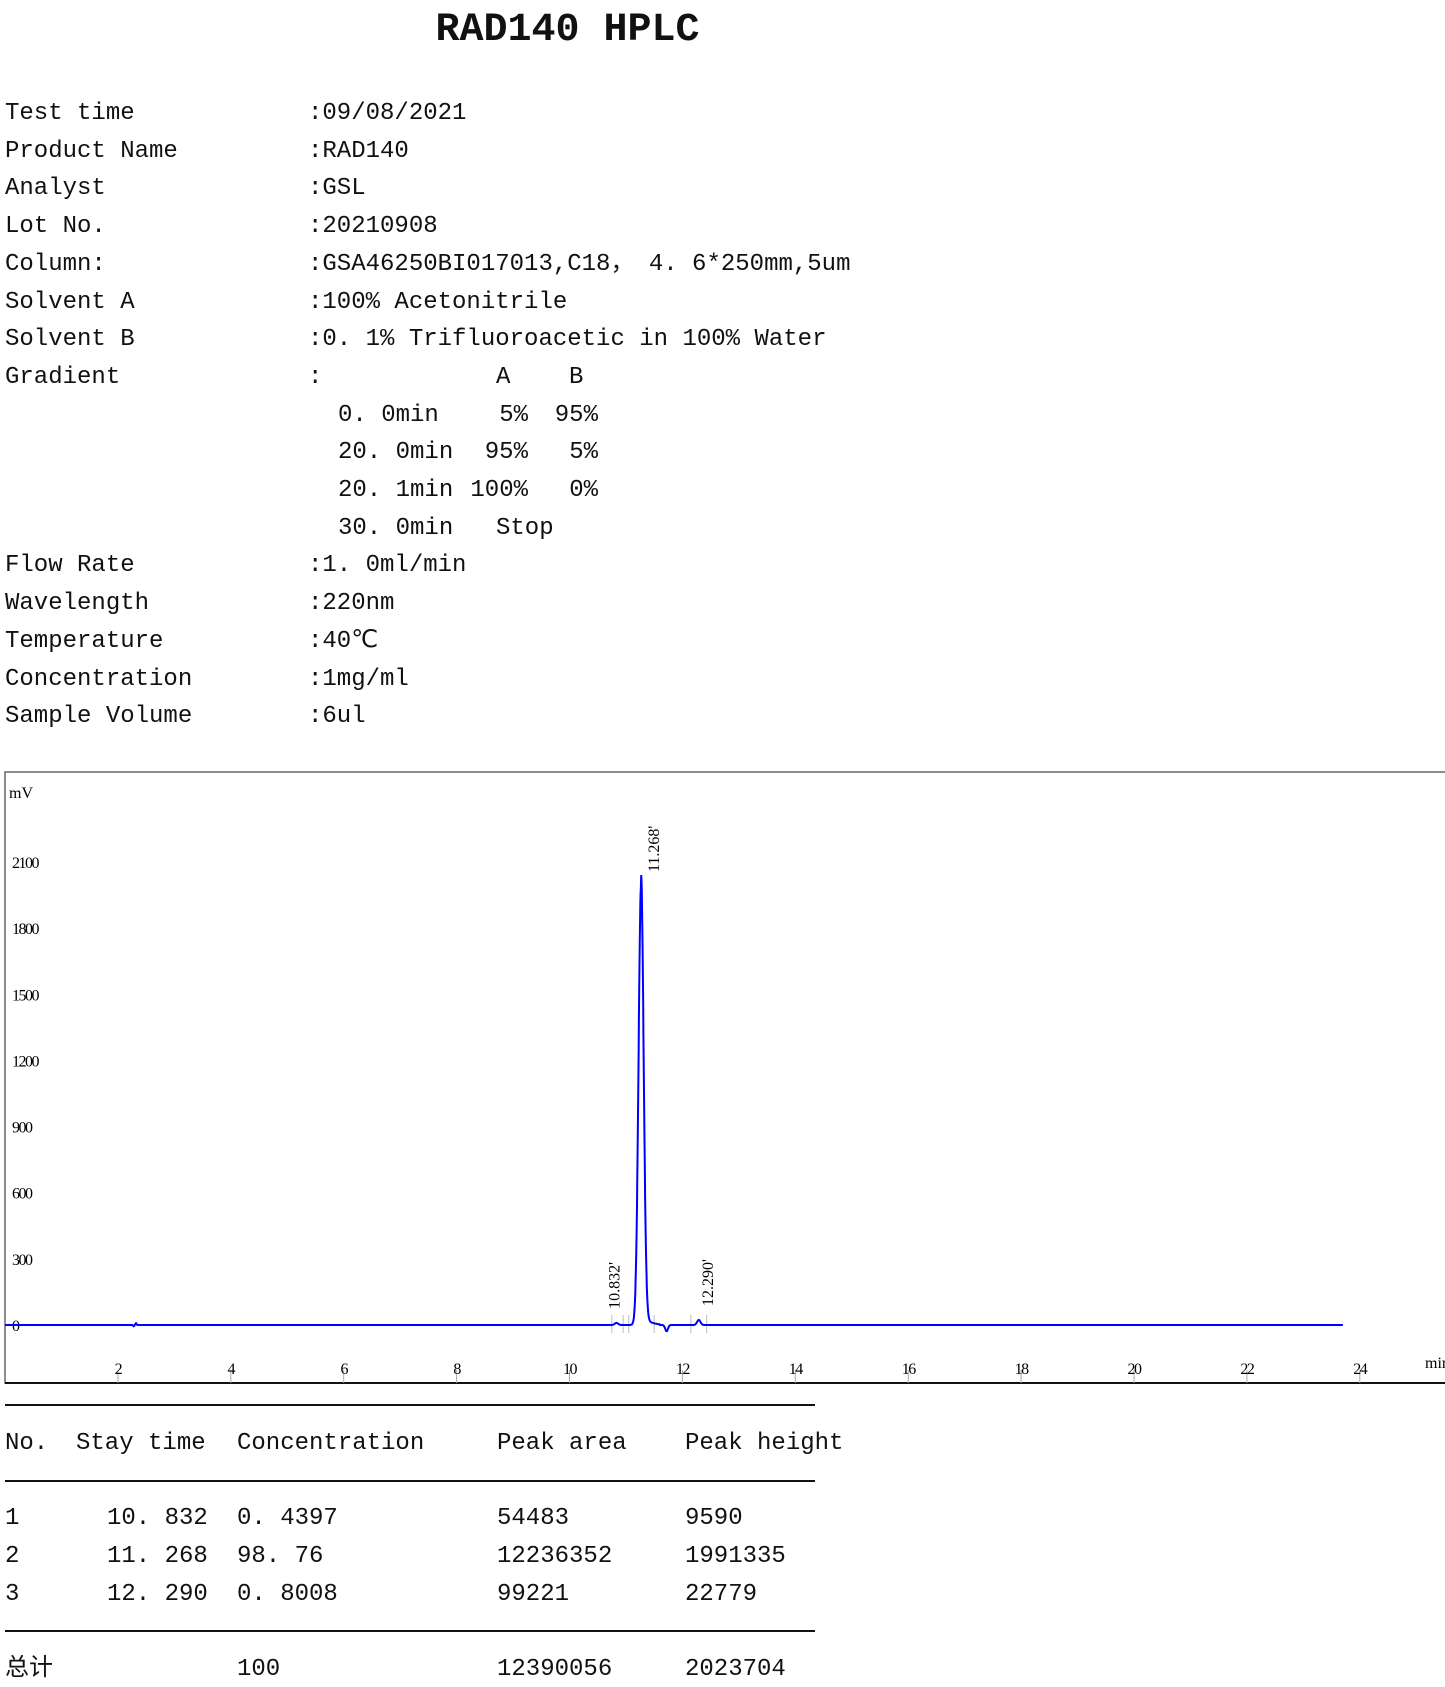 The width and height of the screenshot is (1445, 1687). Describe the element at coordinates (533, 1518) in the screenshot. I see `table-cell: 54483` at that location.